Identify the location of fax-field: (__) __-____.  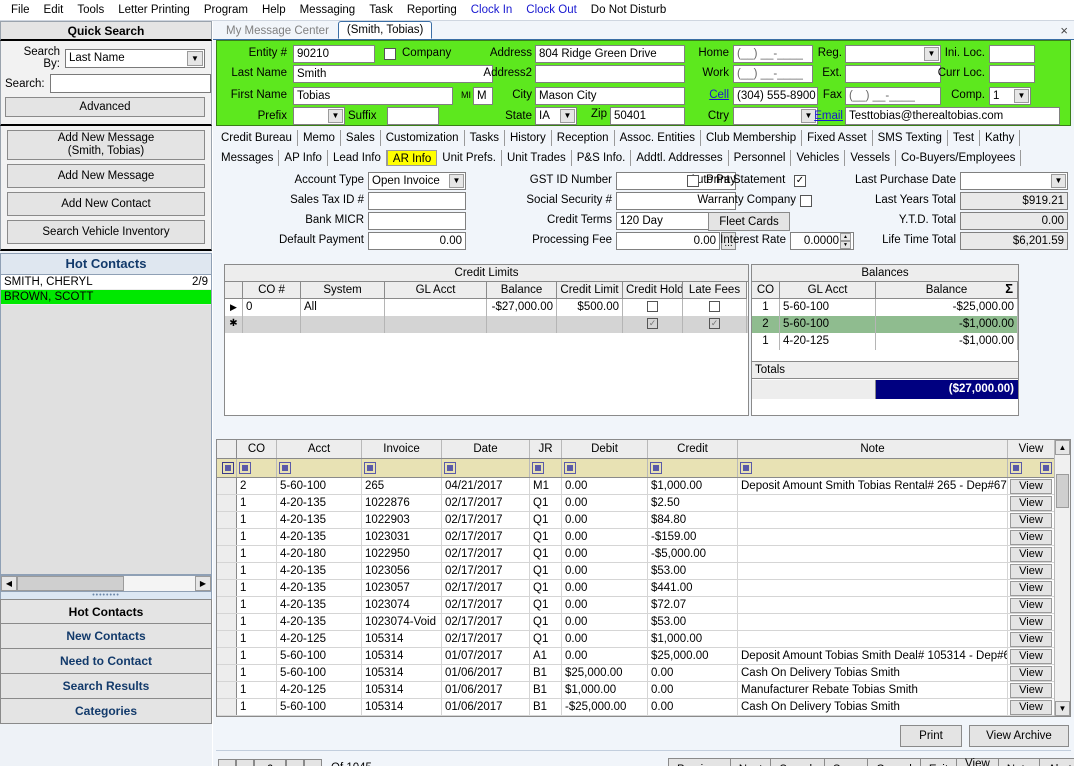
(893, 96).